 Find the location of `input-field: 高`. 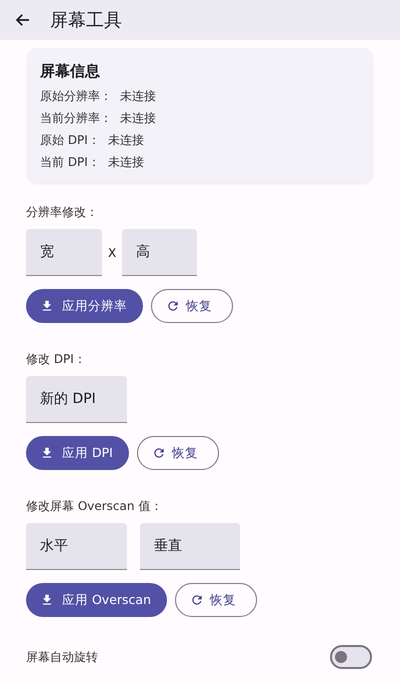

input-field: 高 is located at coordinates (160, 252).